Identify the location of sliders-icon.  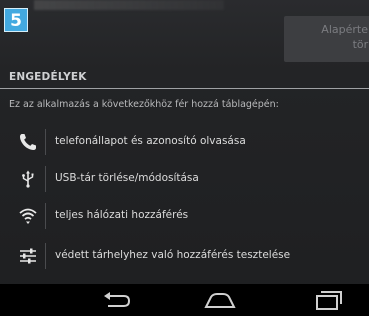
(28, 256).